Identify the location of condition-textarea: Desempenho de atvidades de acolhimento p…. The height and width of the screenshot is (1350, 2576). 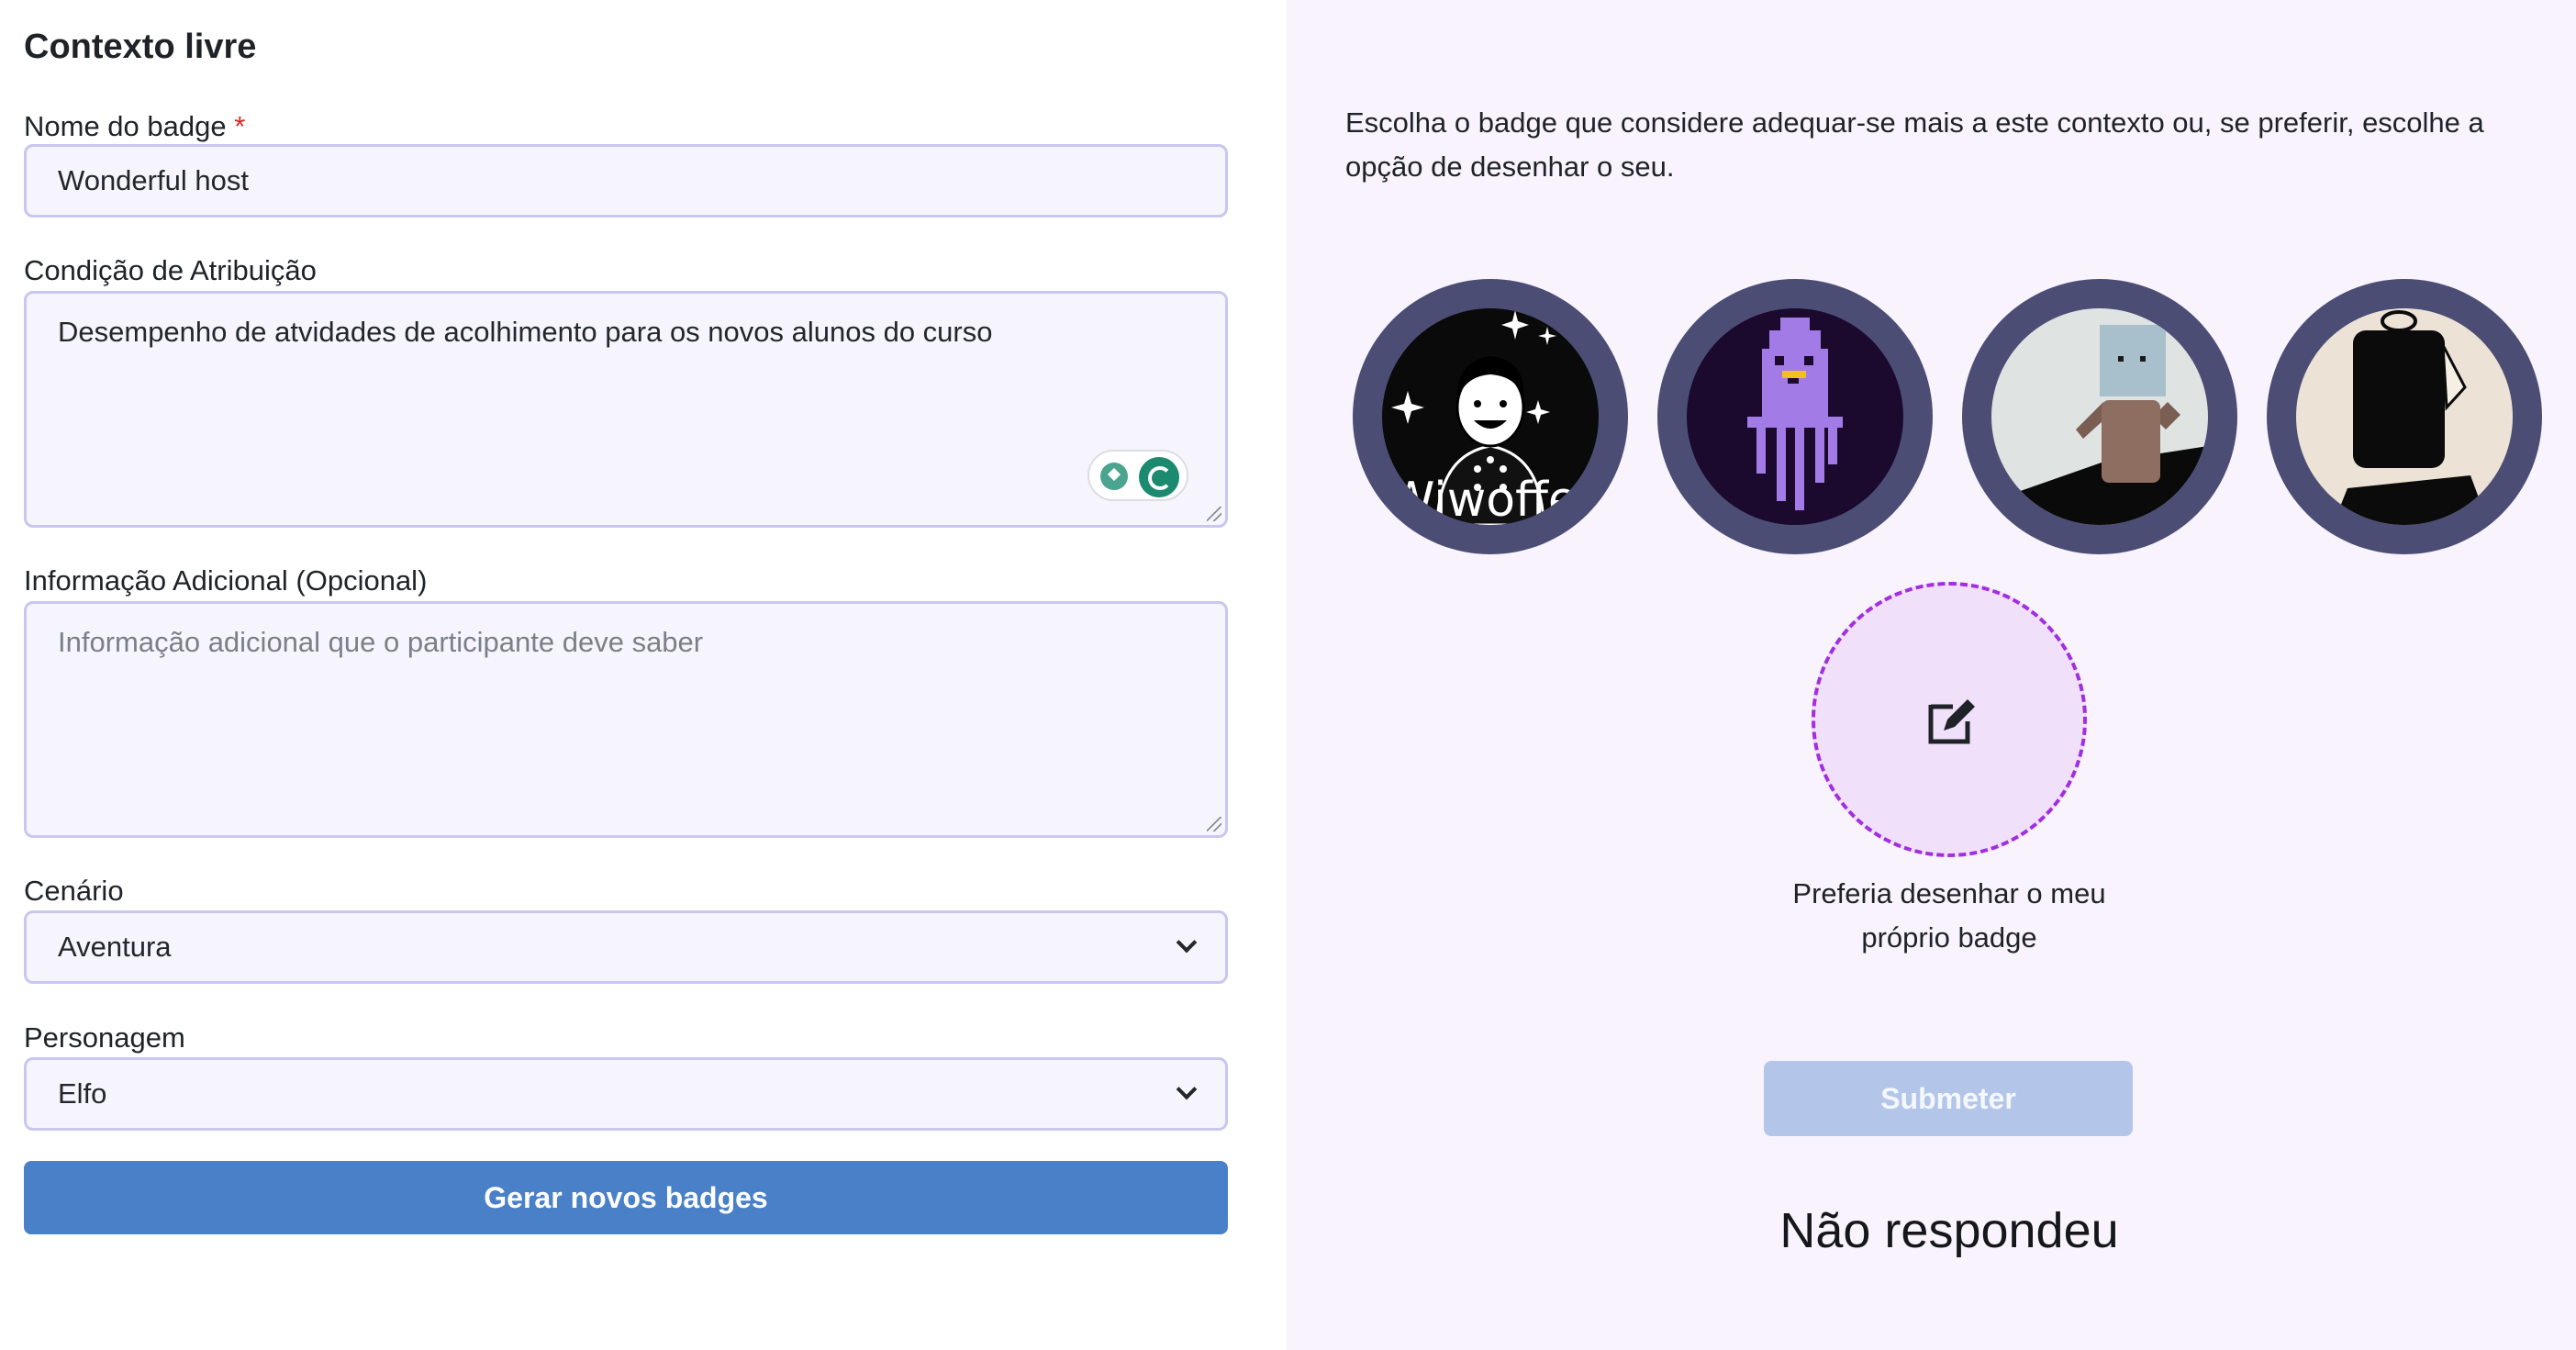
(626, 409).